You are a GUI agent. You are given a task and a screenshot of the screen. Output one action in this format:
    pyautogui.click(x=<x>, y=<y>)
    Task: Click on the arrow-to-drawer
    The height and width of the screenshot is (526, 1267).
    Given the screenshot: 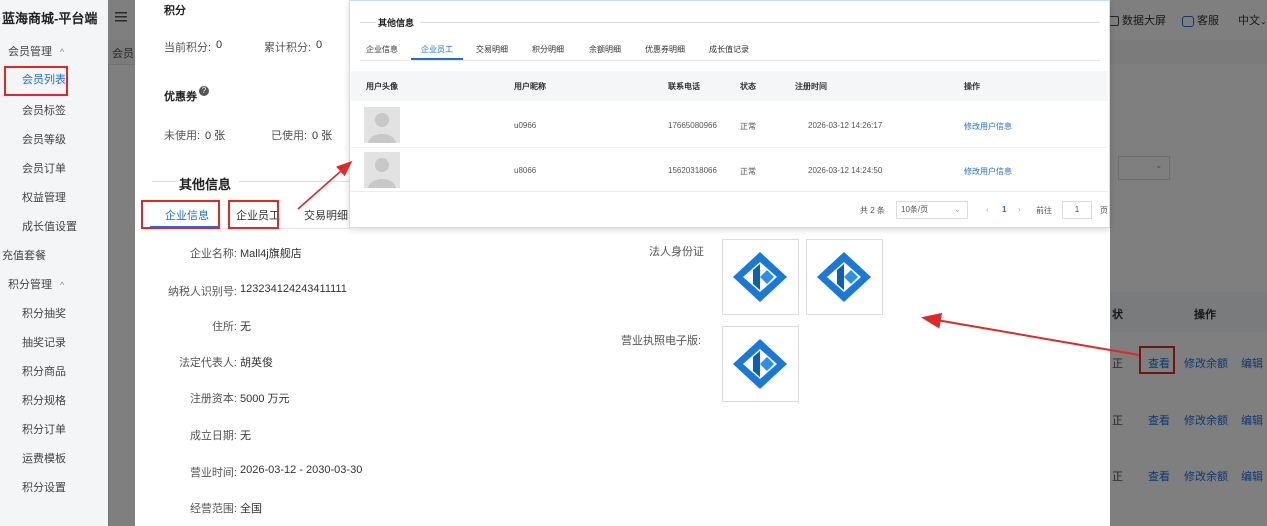 What is the action you would take?
    pyautogui.click(x=1030, y=334)
    